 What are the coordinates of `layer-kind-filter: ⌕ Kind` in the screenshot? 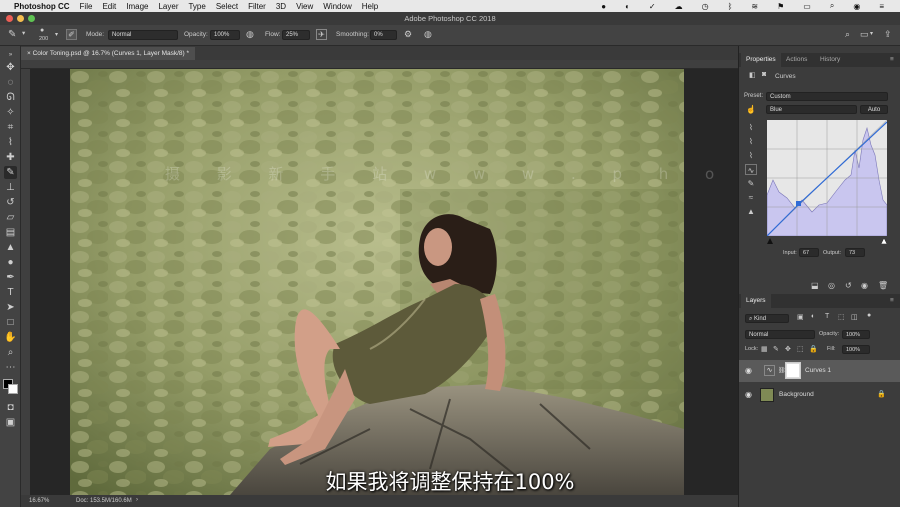 It's located at (767, 318).